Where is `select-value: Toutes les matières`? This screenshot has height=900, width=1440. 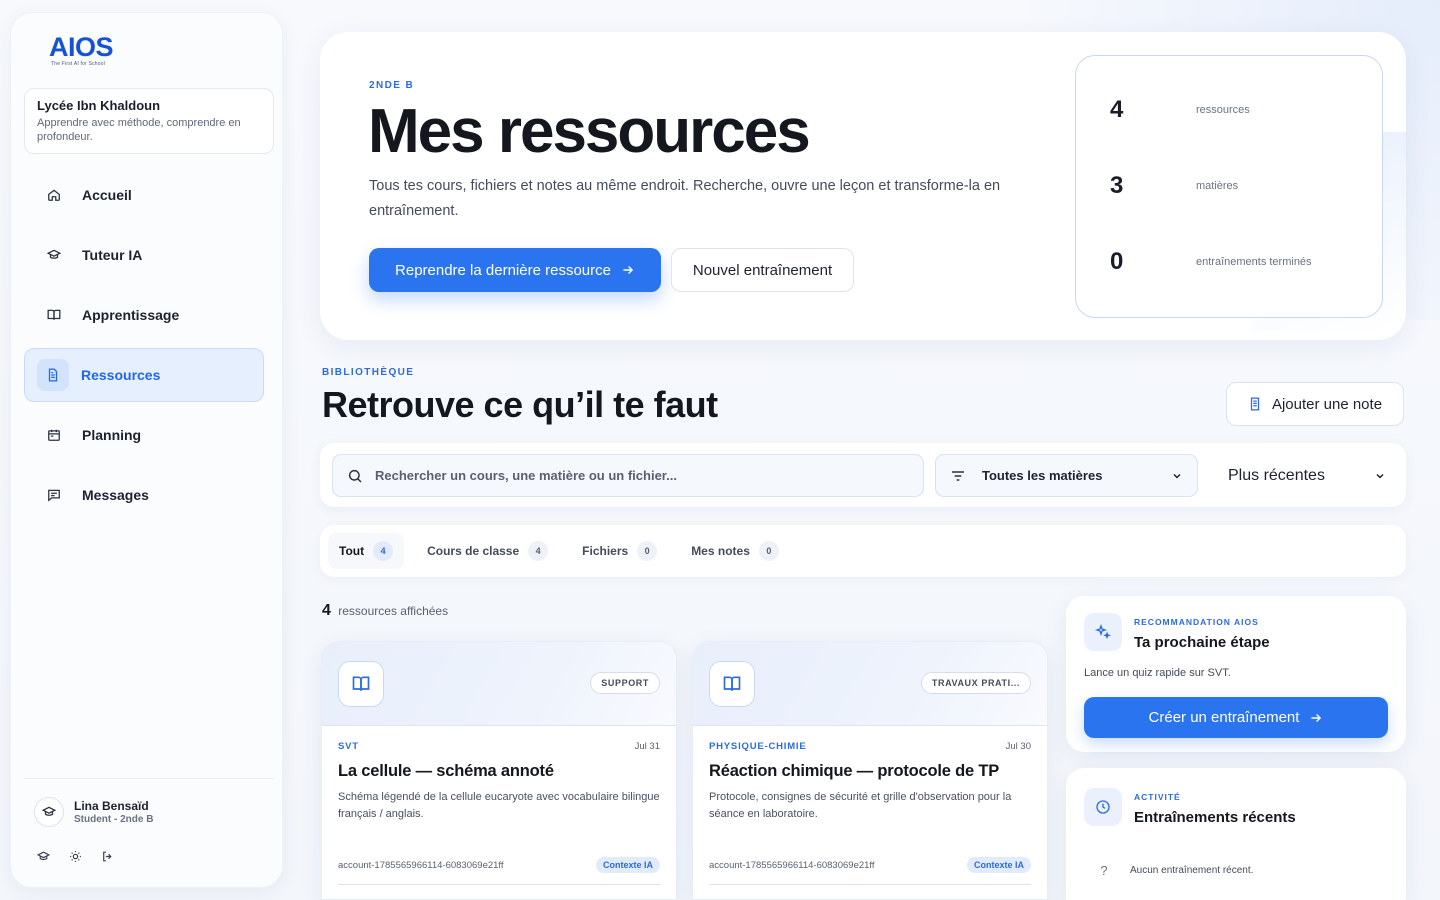
select-value: Toutes les matières is located at coordinates (1042, 475).